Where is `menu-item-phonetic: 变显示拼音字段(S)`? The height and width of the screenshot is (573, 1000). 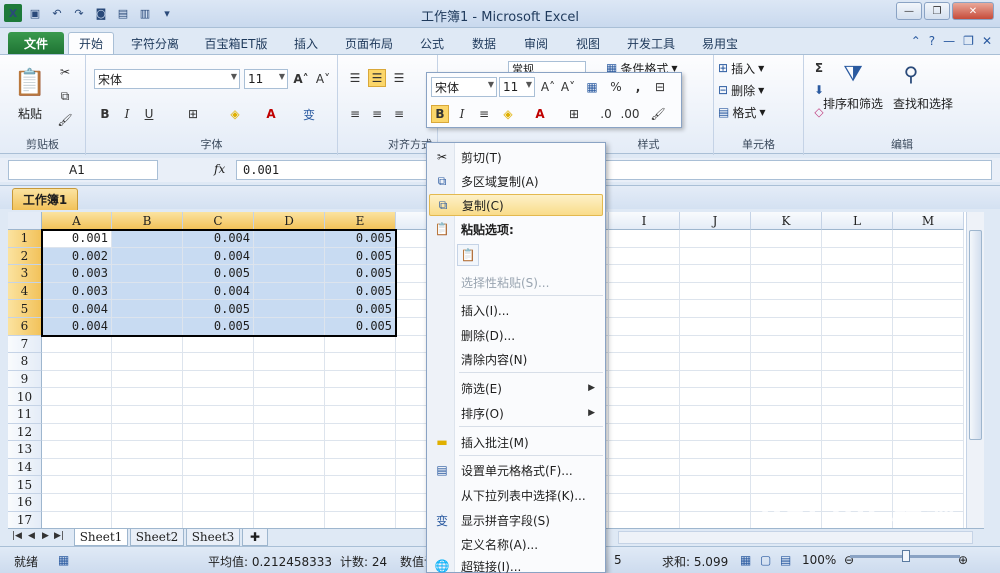
menu-item-phonetic: 变显示拼音字段(S) is located at coordinates (516, 520).